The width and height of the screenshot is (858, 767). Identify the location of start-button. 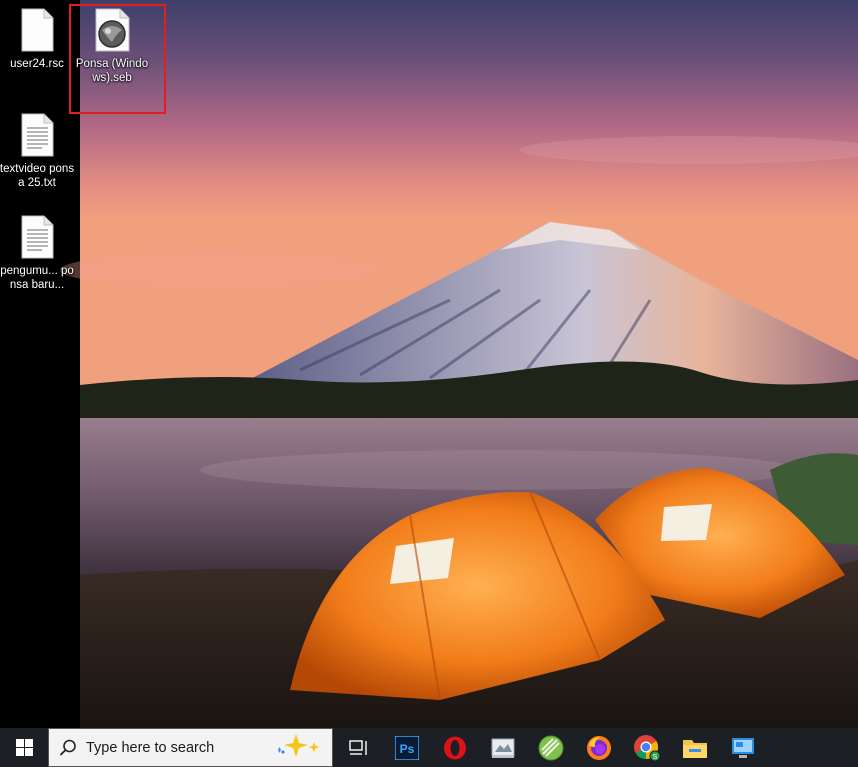
(24, 747).